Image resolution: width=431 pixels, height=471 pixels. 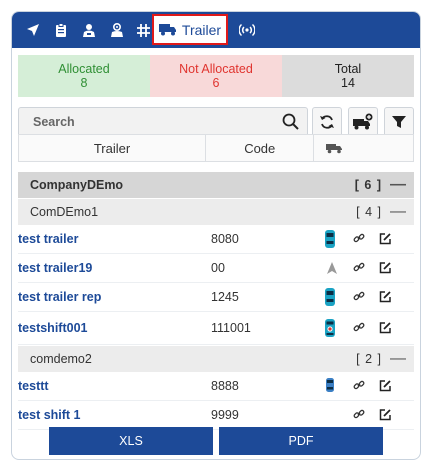 I want to click on table-row: test trailer 8080, so click(x=216, y=239).